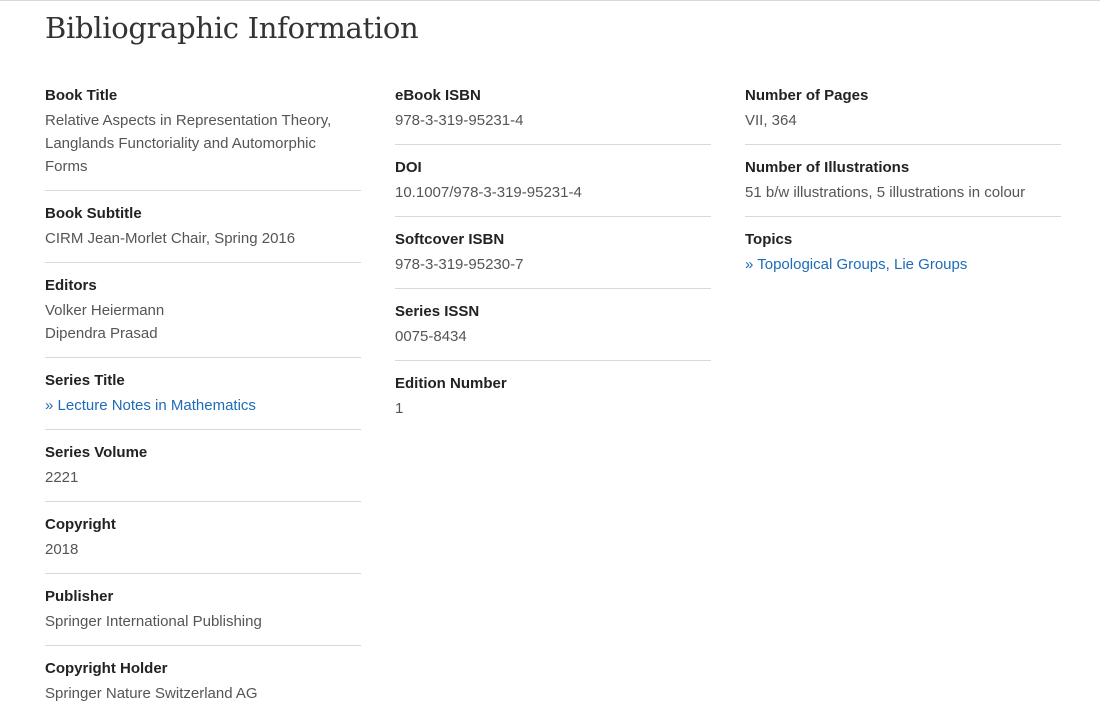 The width and height of the screenshot is (1100, 727). I want to click on publisher-label: Publisher, so click(79, 596).